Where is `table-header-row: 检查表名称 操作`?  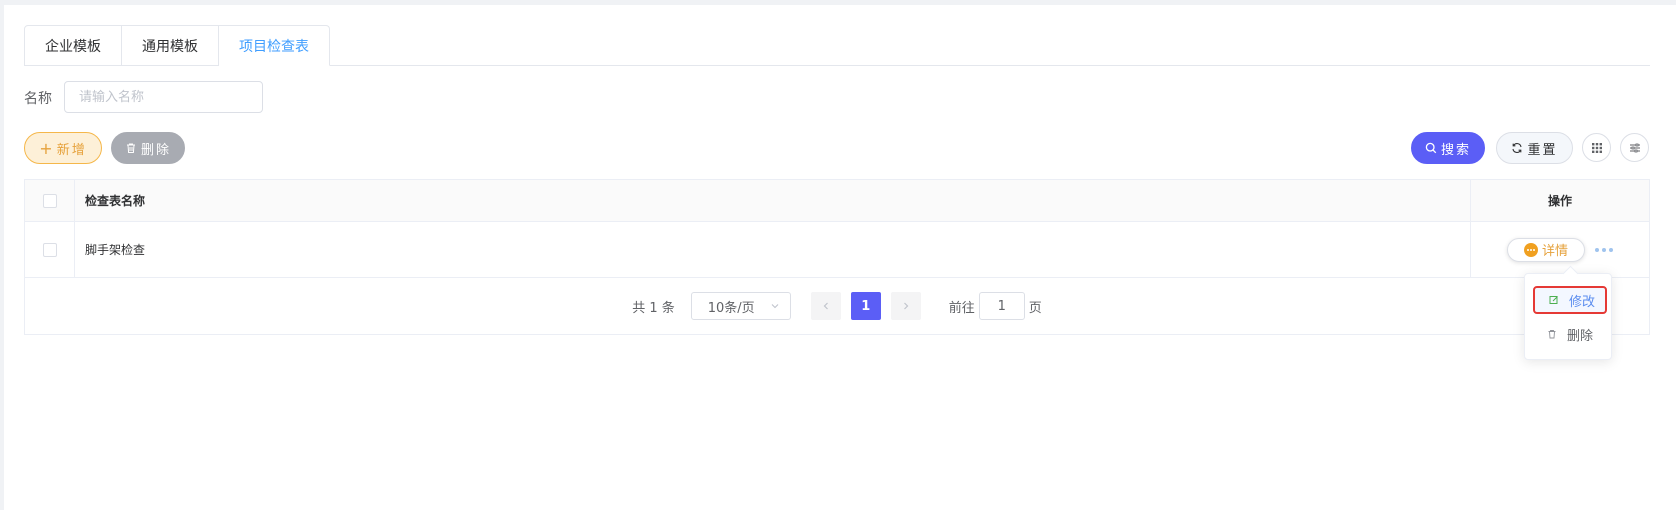
table-header-row: 检查表名称 操作 is located at coordinates (837, 201).